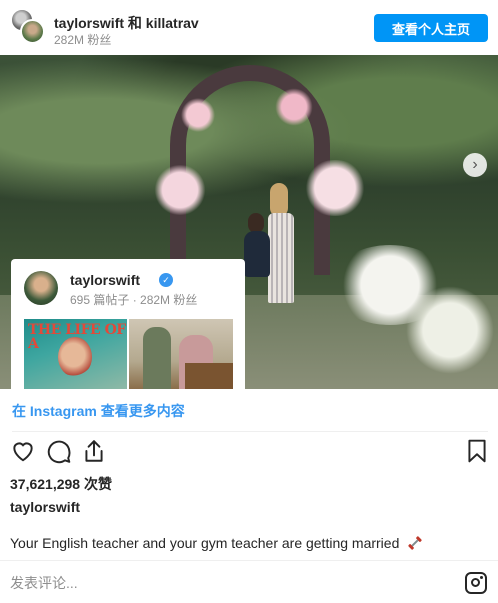 This screenshot has height=603, width=498. What do you see at coordinates (256, 223) in the screenshot?
I see `photo-groom-head` at bounding box center [256, 223].